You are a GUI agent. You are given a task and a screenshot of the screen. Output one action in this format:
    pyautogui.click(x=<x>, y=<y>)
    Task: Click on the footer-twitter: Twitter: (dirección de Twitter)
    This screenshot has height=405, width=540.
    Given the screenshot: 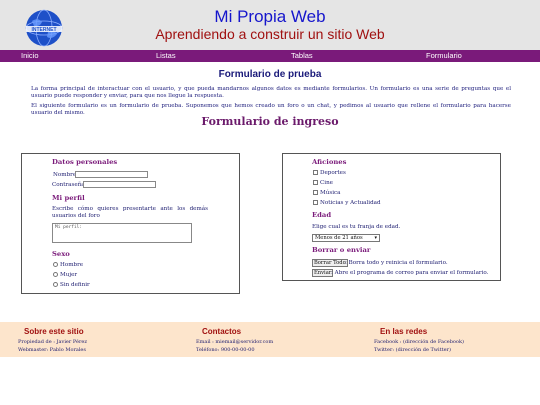 What is the action you would take?
    pyautogui.click(x=412, y=350)
    